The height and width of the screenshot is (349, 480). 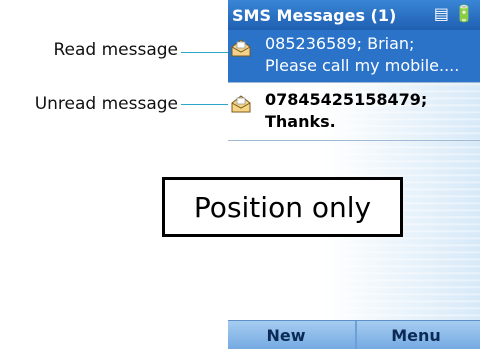 I want to click on callout-unread-line, so click(x=205, y=104).